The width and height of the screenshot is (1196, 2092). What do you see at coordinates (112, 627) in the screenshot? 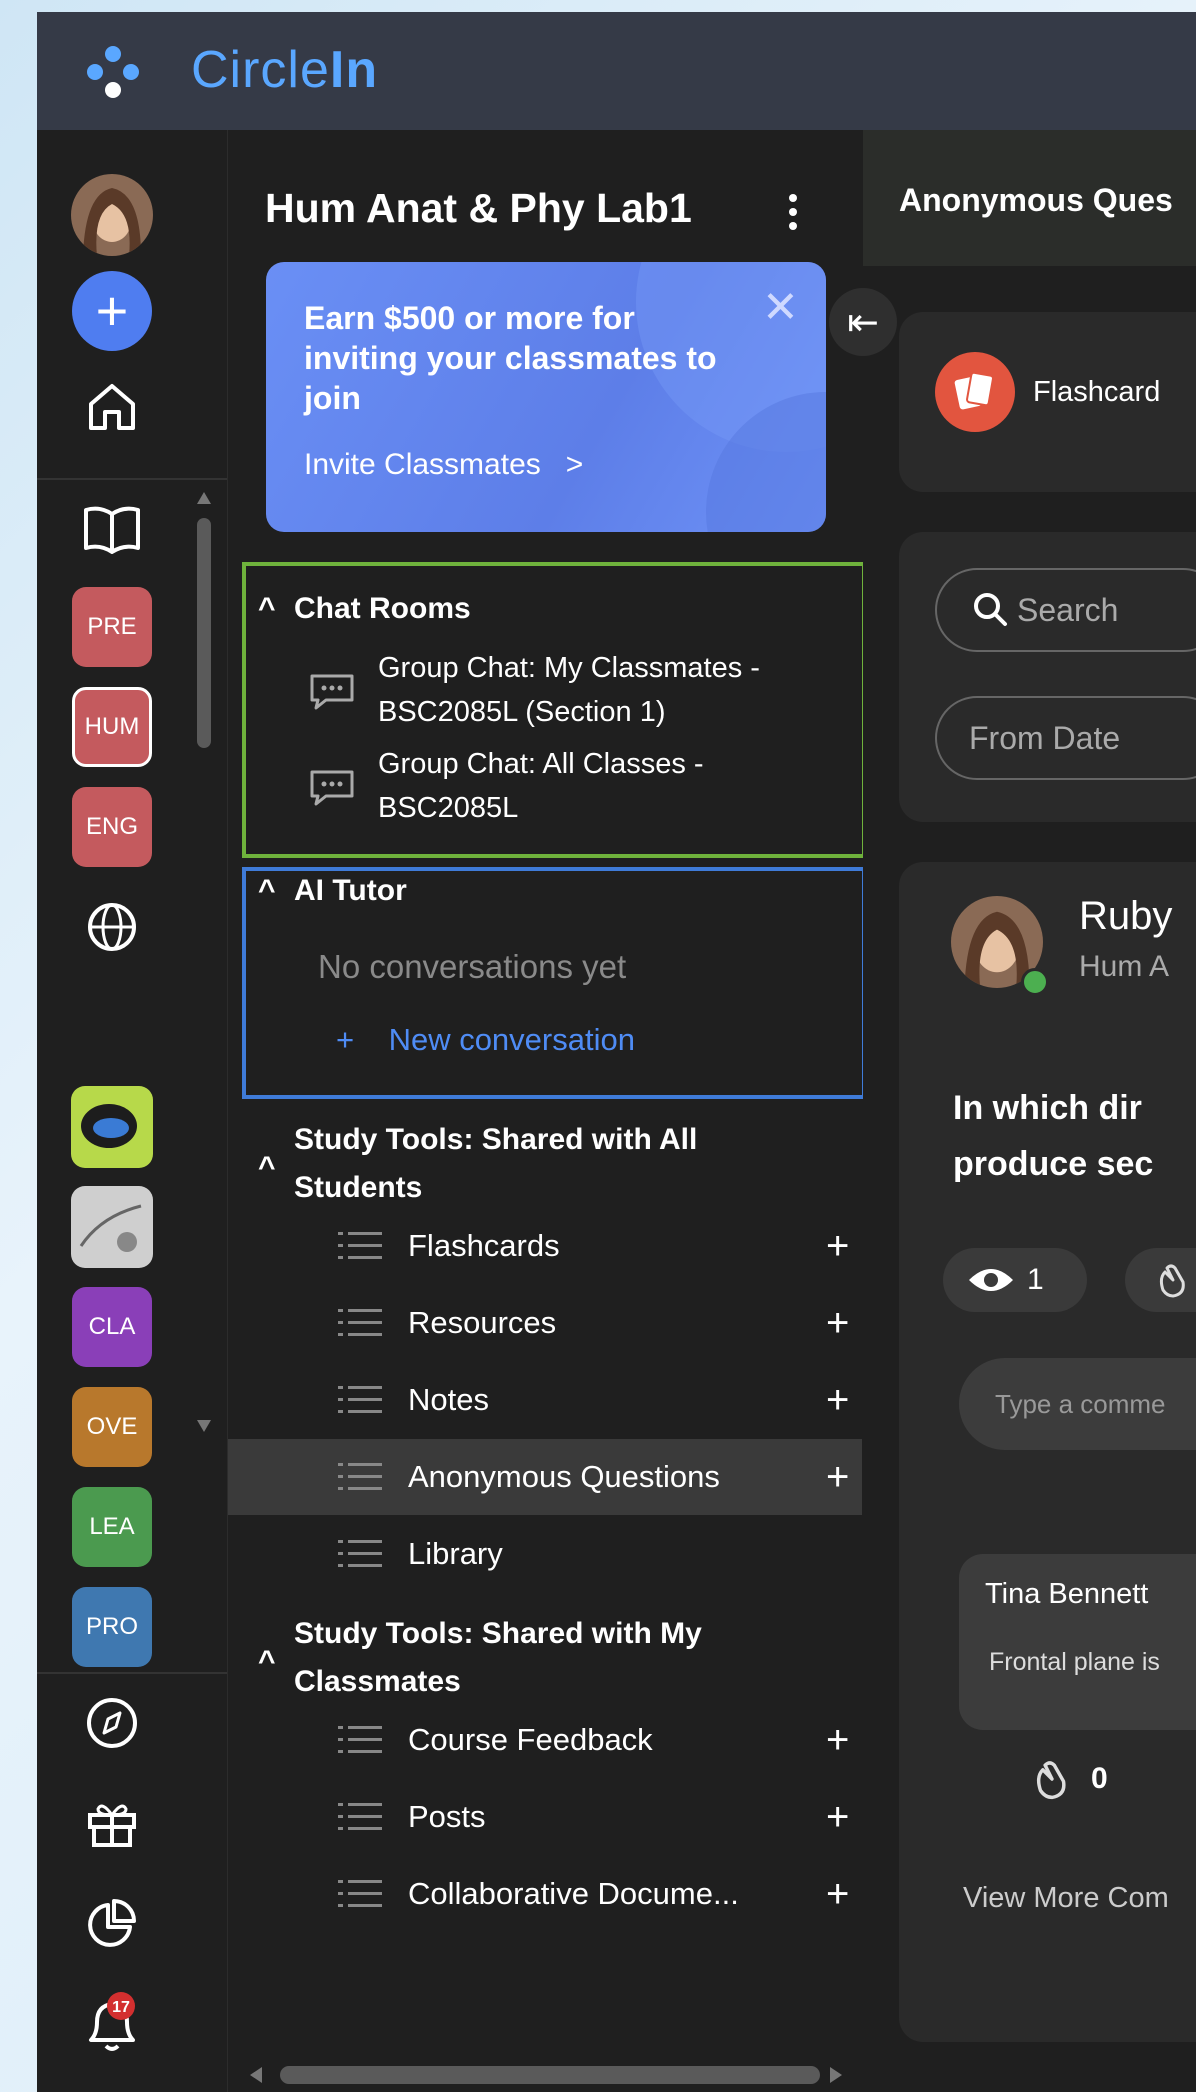
I see `class-tile-pre: PRE` at bounding box center [112, 627].